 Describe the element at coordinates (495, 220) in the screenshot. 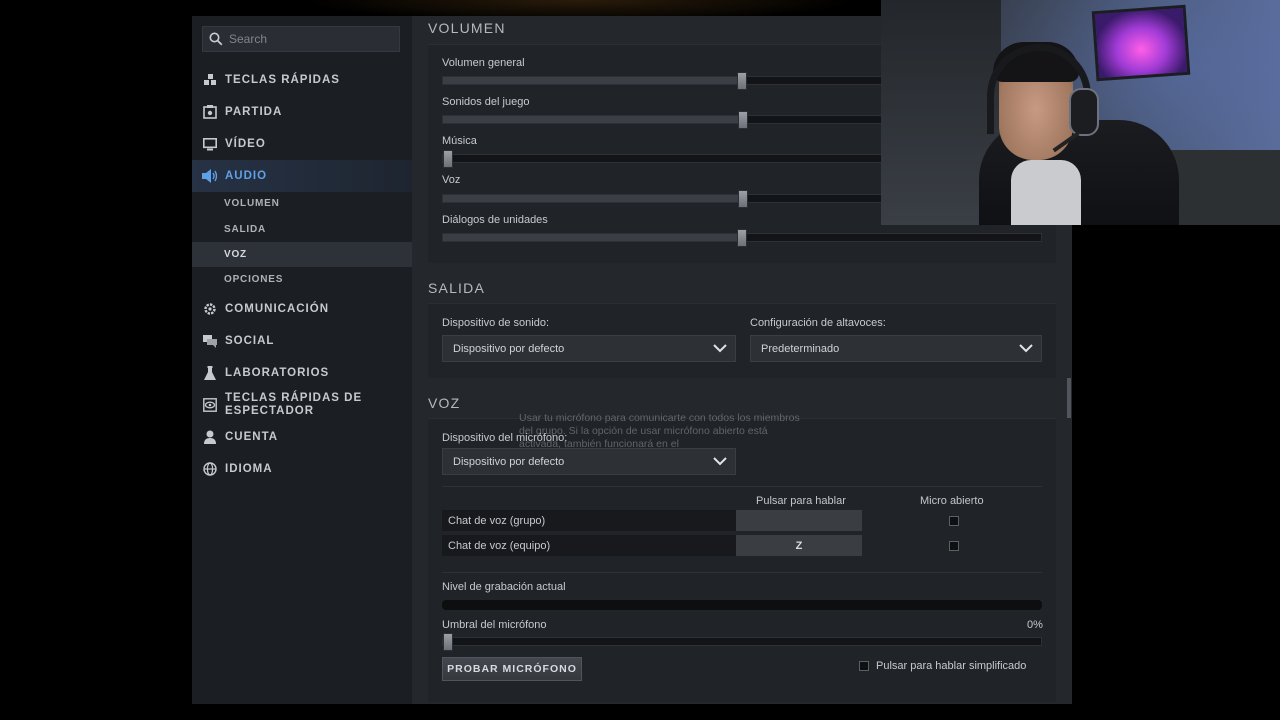

I see `slider-label: Diálogos de unidades` at that location.